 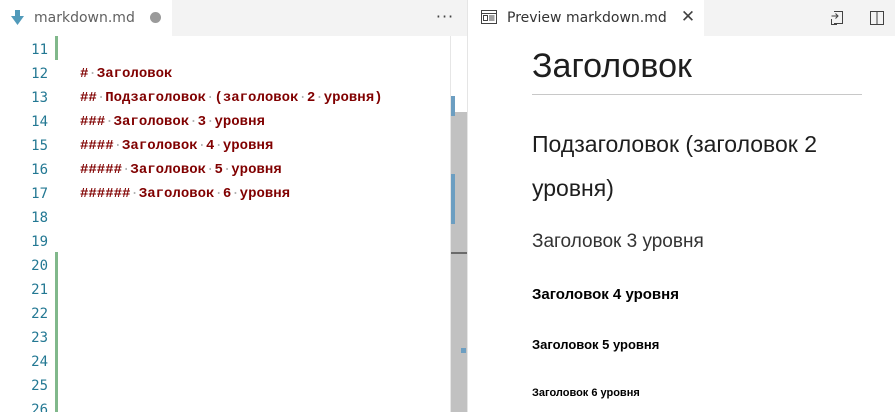 What do you see at coordinates (612, 66) in the screenshot?
I see `heading-1: Заголовок` at bounding box center [612, 66].